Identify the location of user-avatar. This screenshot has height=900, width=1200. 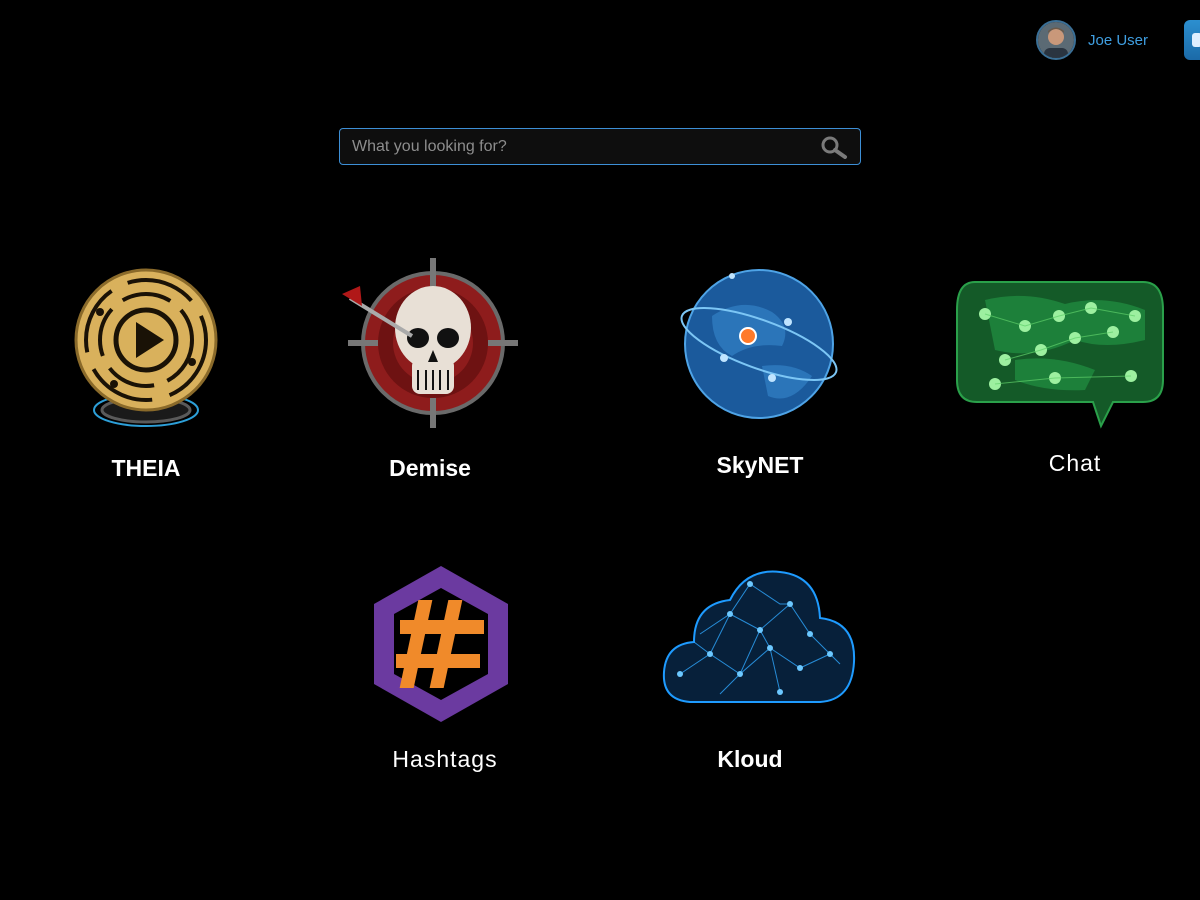
(1056, 40).